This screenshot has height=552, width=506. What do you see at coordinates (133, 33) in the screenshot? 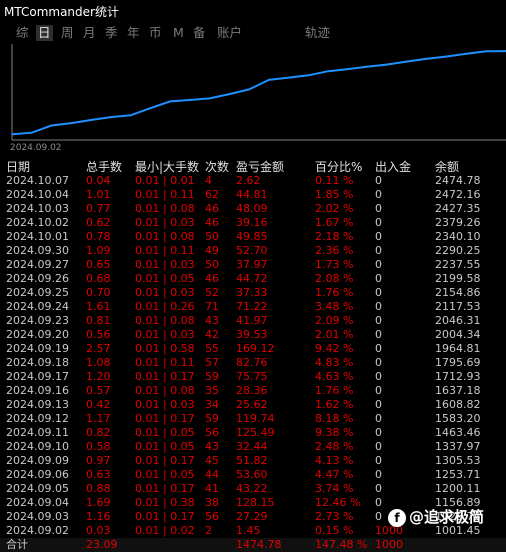
I see `tab-yearly: 年` at bounding box center [133, 33].